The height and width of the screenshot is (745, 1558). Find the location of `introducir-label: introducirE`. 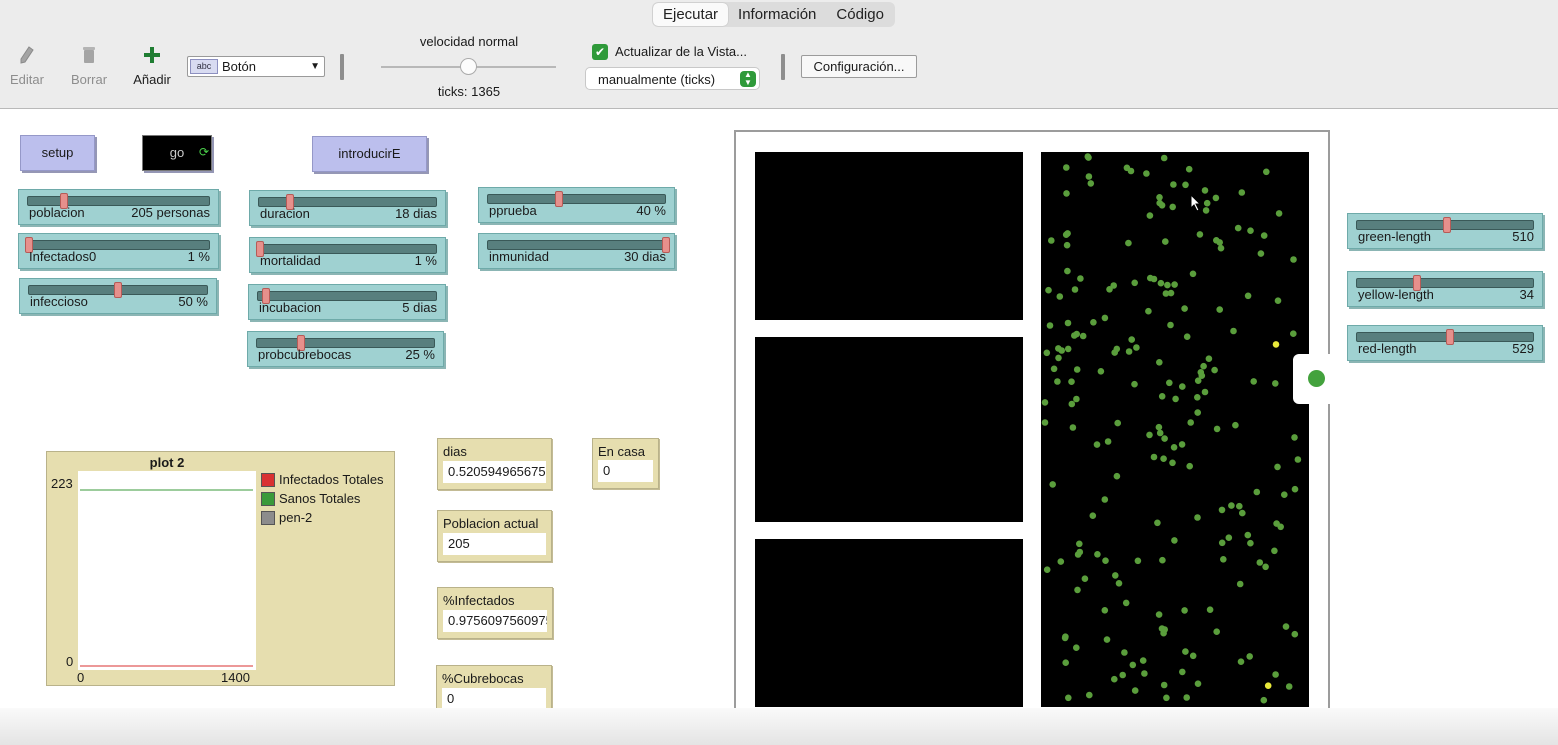

introducir-label: introducirE is located at coordinates (369, 153).